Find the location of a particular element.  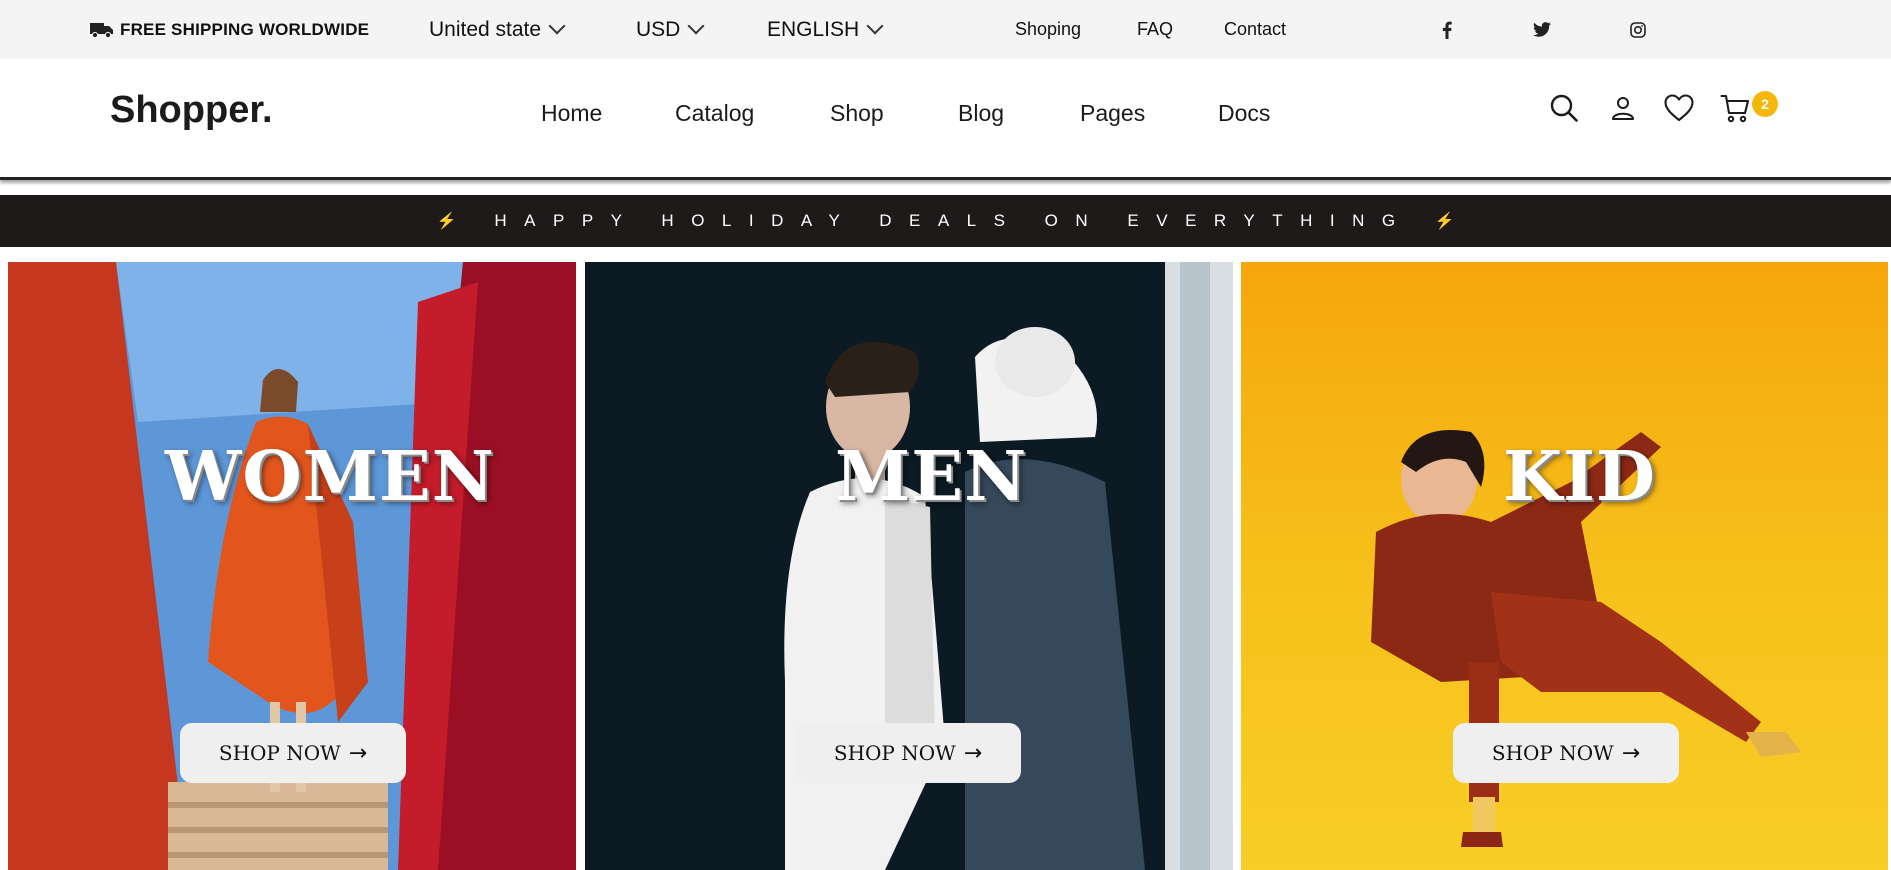

shipping-text: FREE SHIPPING WORLDWIDE is located at coordinates (245, 29).